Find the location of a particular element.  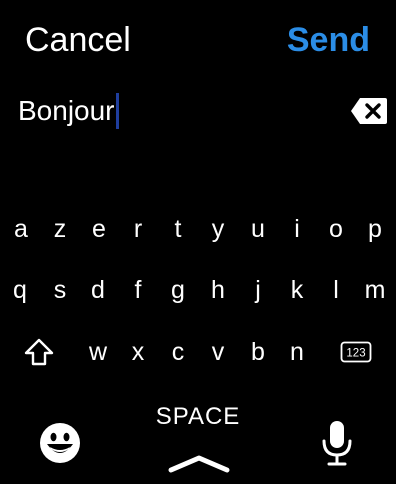

key-v: v is located at coordinates (218, 352).